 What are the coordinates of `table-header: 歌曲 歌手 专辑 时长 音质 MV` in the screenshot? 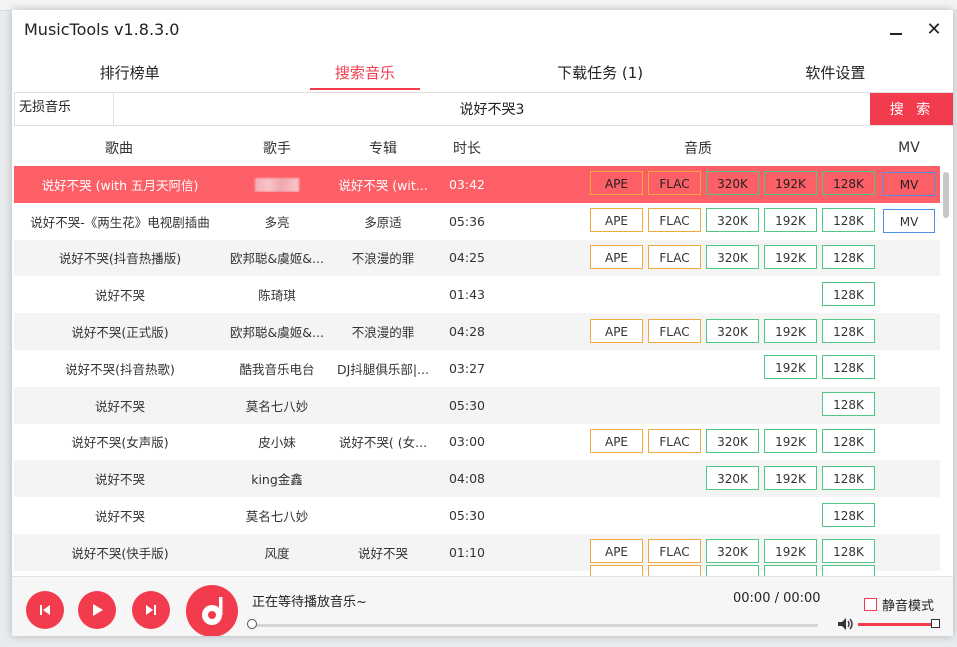 It's located at (482, 148).